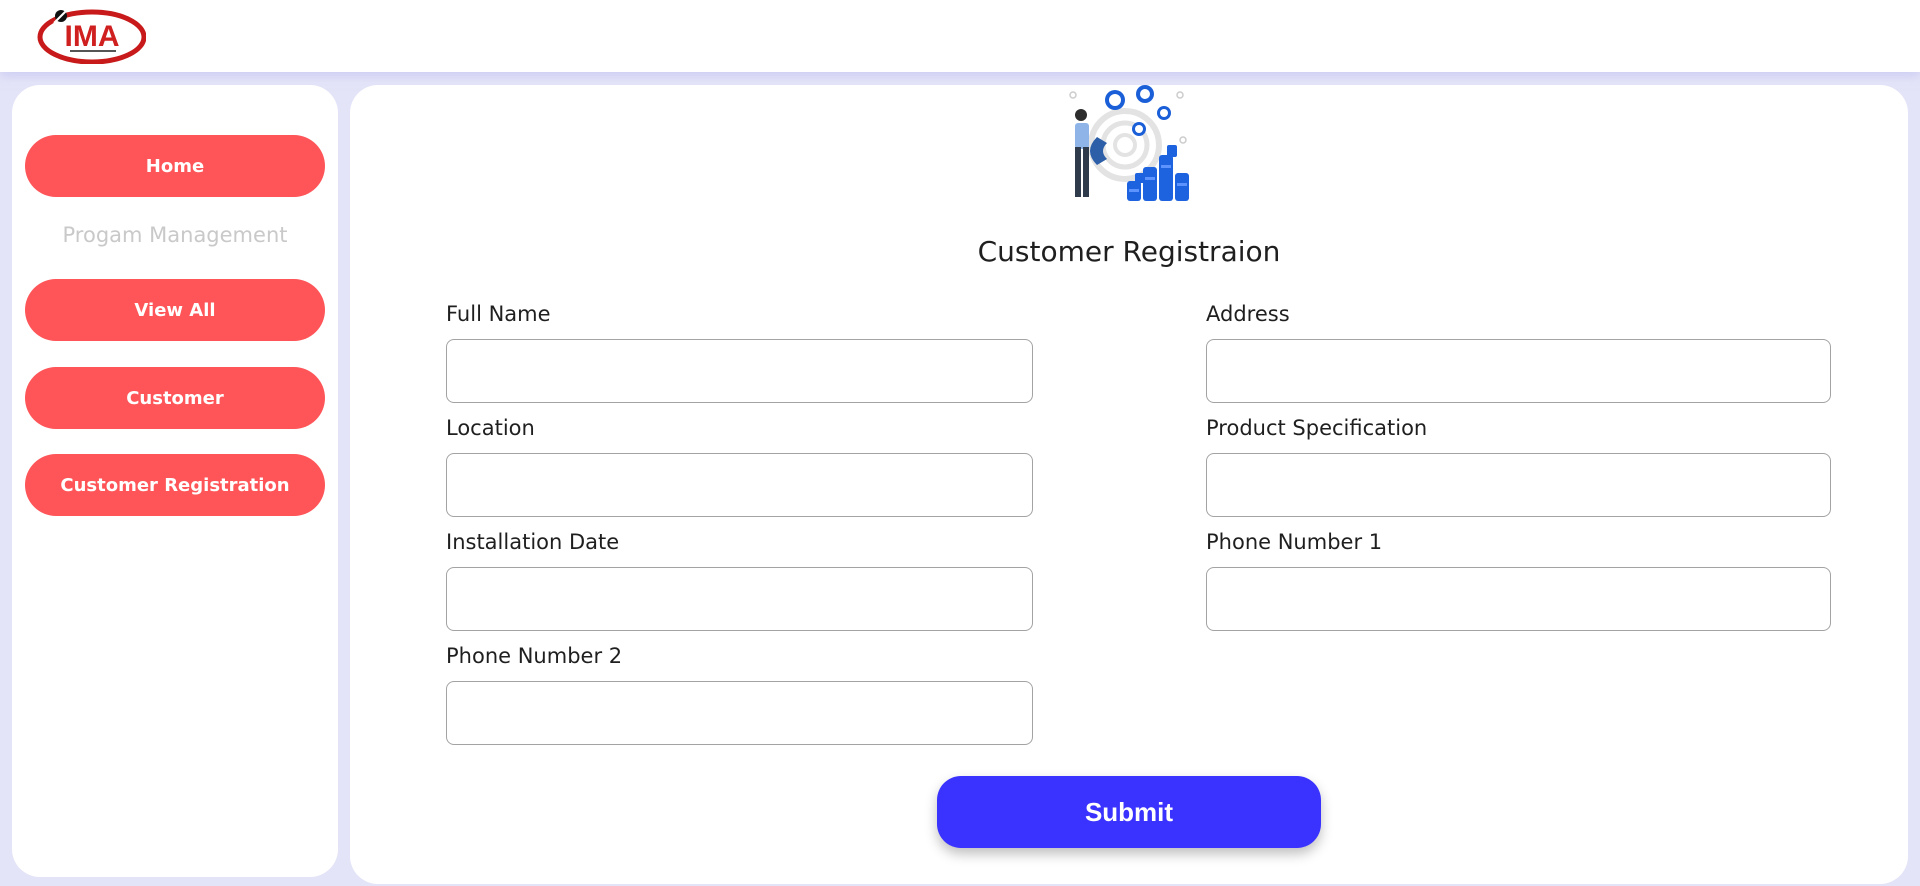 This screenshot has height=886, width=1920. I want to click on logo-text: IMA, so click(92, 36).